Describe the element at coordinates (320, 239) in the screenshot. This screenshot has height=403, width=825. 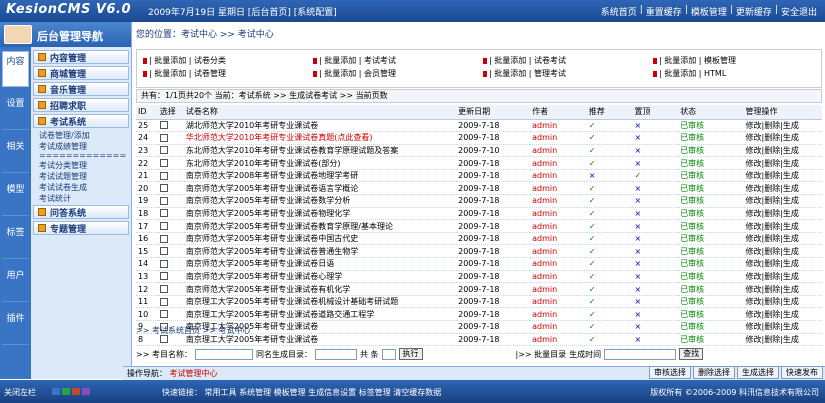
I see `cell-title: 南京师范大学2005年考研专业课试卷中国古代史` at that location.